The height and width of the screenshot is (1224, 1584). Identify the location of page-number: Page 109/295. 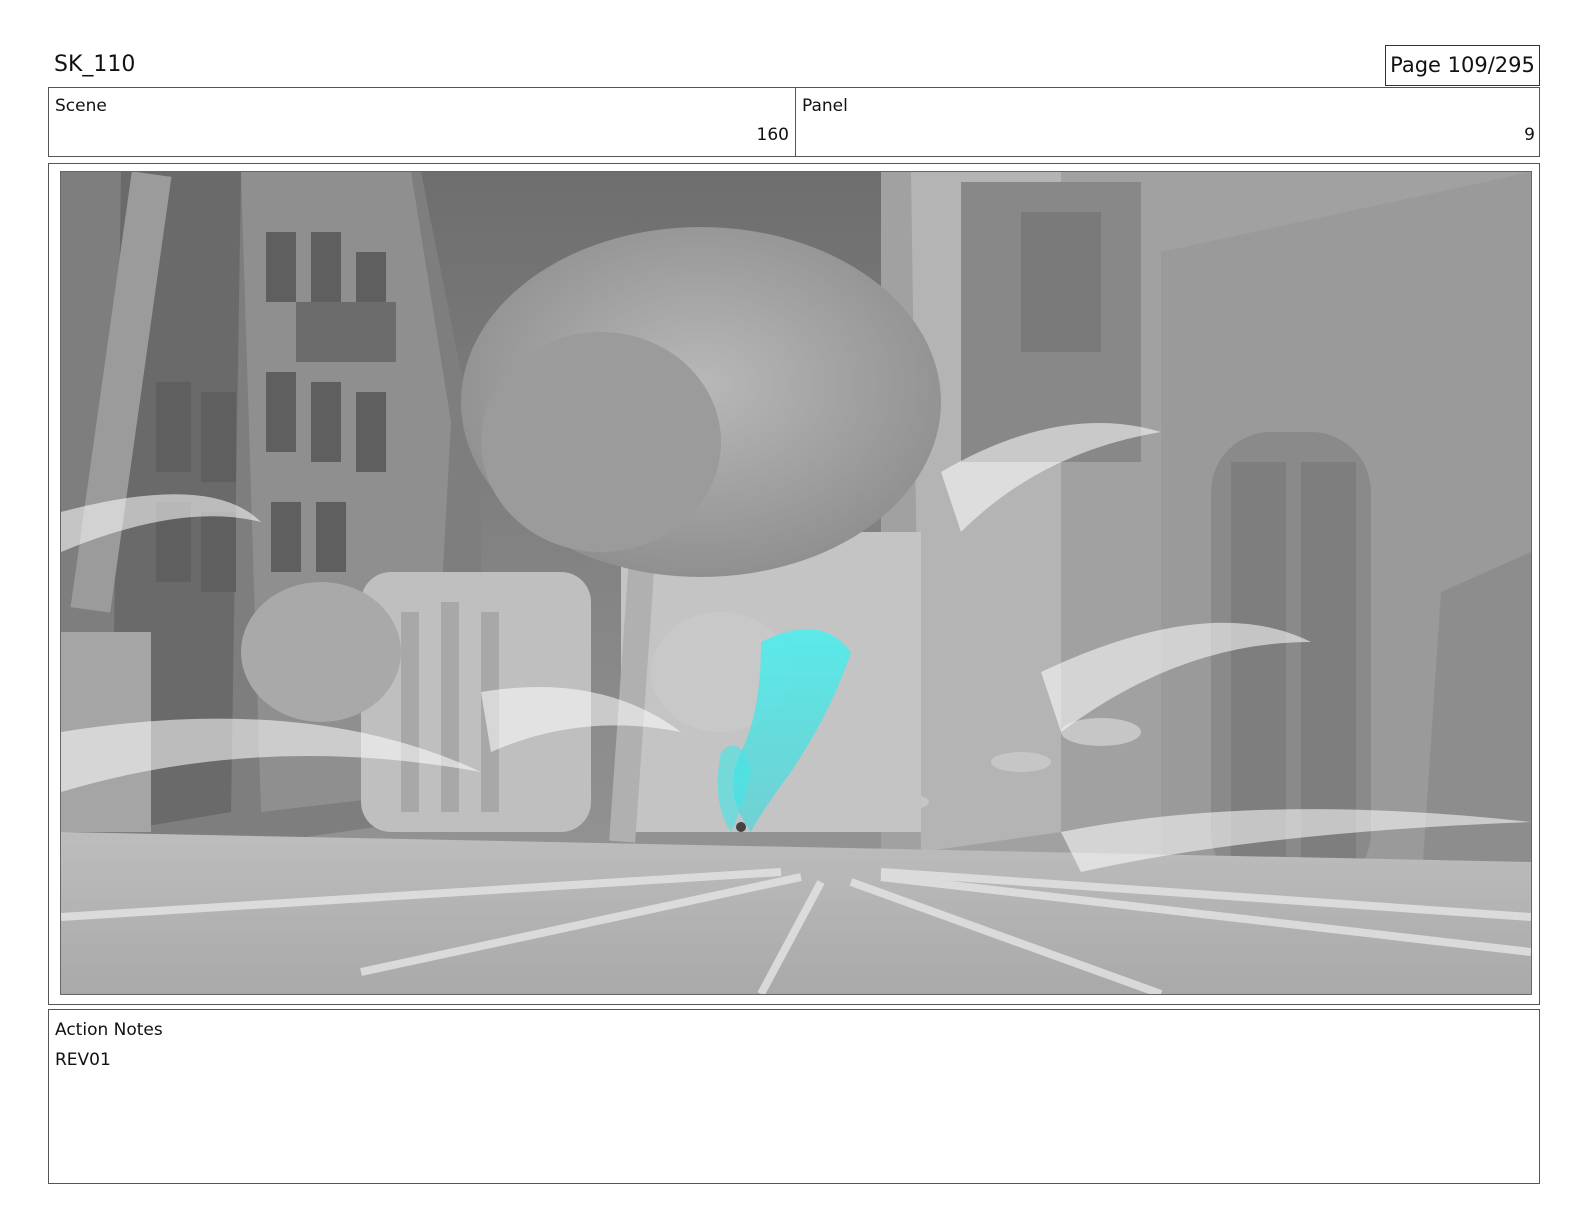
(1462, 65).